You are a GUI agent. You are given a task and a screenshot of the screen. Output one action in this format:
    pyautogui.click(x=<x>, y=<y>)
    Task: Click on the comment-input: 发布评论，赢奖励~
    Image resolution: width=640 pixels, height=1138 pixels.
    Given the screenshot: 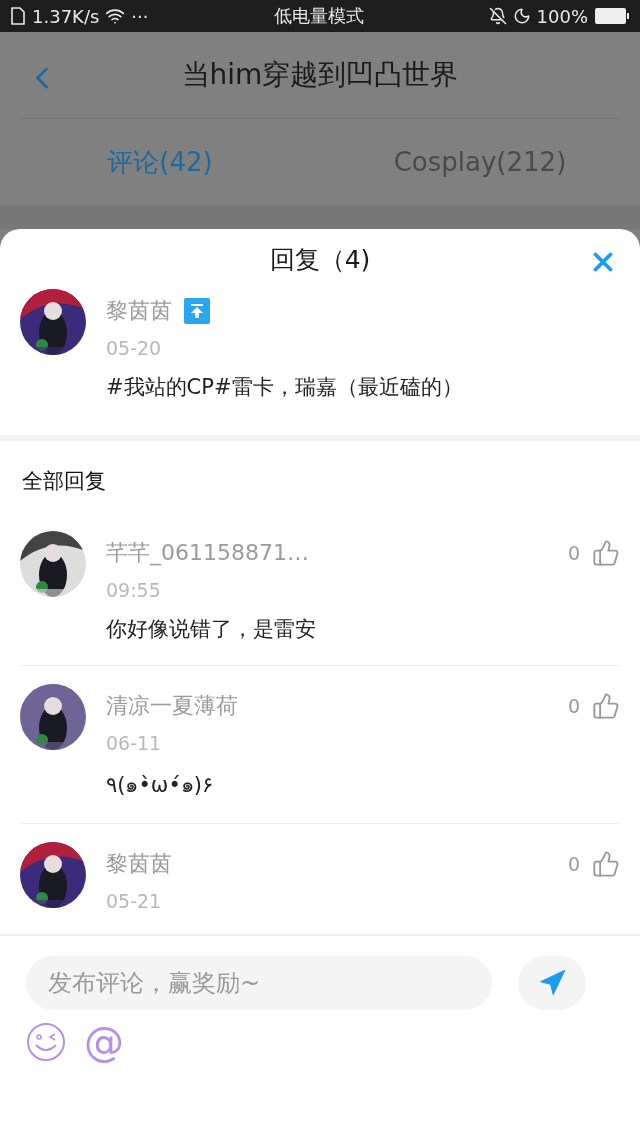 What is the action you would take?
    pyautogui.click(x=259, y=983)
    